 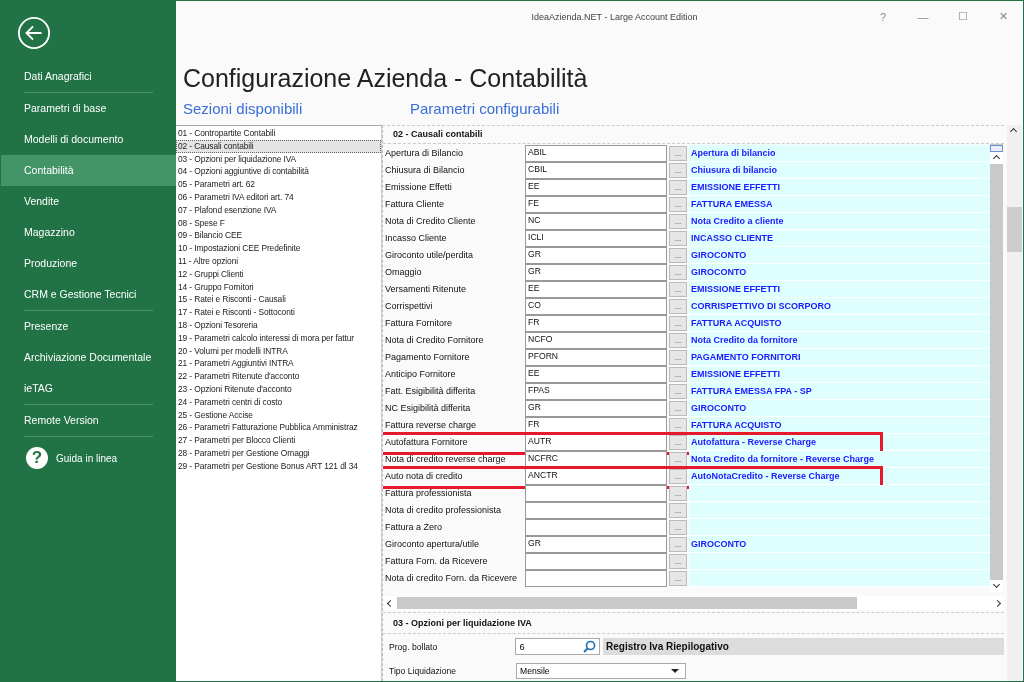 What do you see at coordinates (557, 647) in the screenshot?
I see `input-field: 6` at bounding box center [557, 647].